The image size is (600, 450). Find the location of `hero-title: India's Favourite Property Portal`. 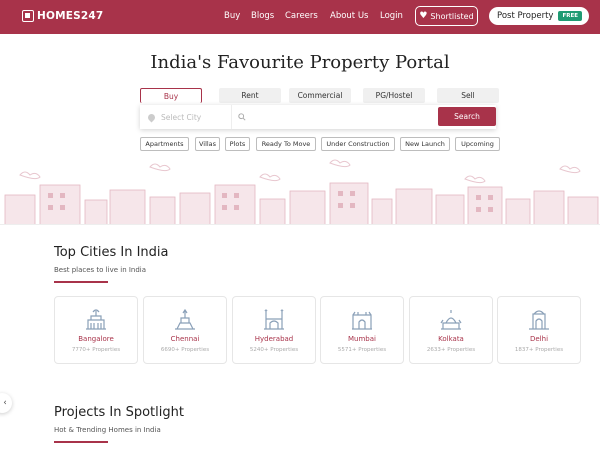

hero-title: India's Favourite Property Portal is located at coordinates (300, 62).